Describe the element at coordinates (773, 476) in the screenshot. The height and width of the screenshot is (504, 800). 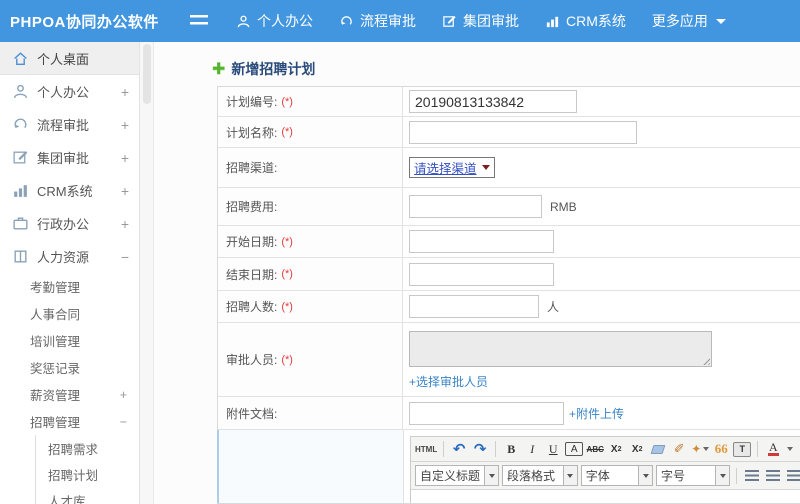
I see `align-center-icon` at that location.